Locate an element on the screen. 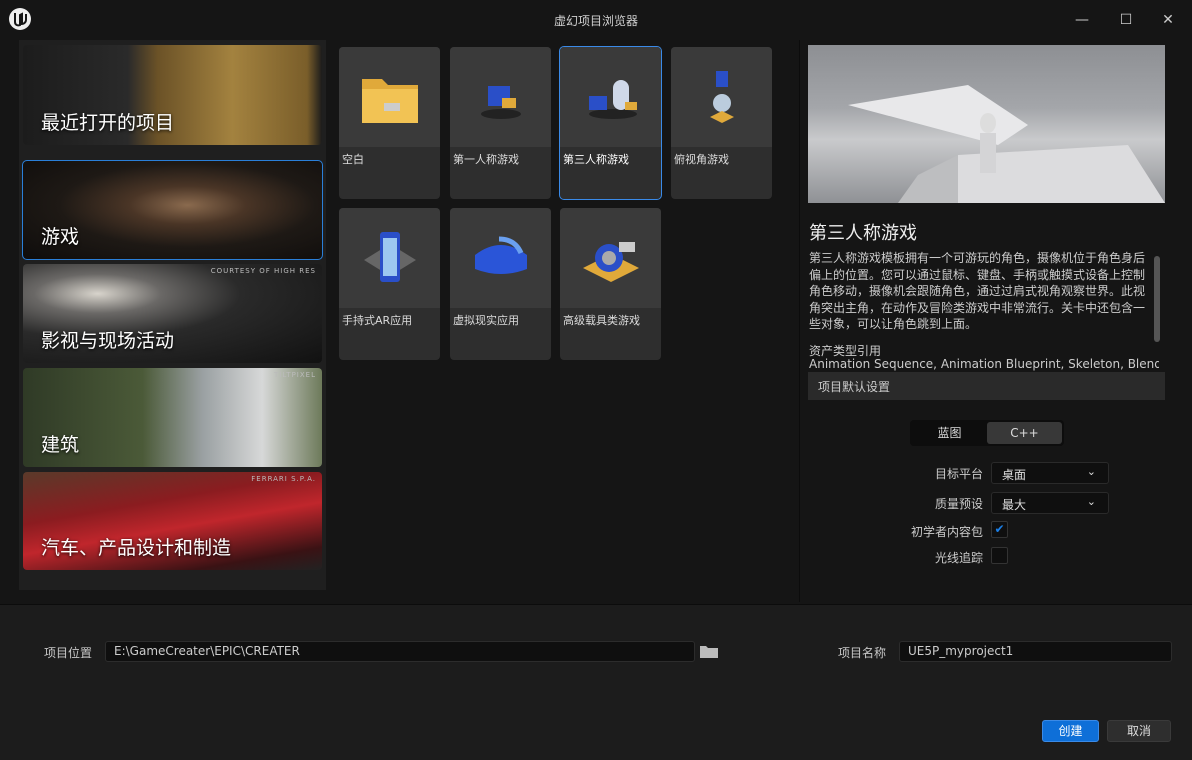 This screenshot has height=760, width=1192. check-icon: ✔ is located at coordinates (999, 529).